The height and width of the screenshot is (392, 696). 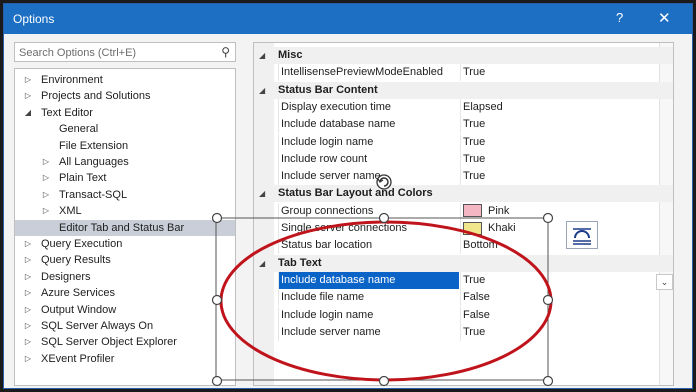 What do you see at coordinates (217, 300) in the screenshot?
I see `resize-handle-left` at bounding box center [217, 300].